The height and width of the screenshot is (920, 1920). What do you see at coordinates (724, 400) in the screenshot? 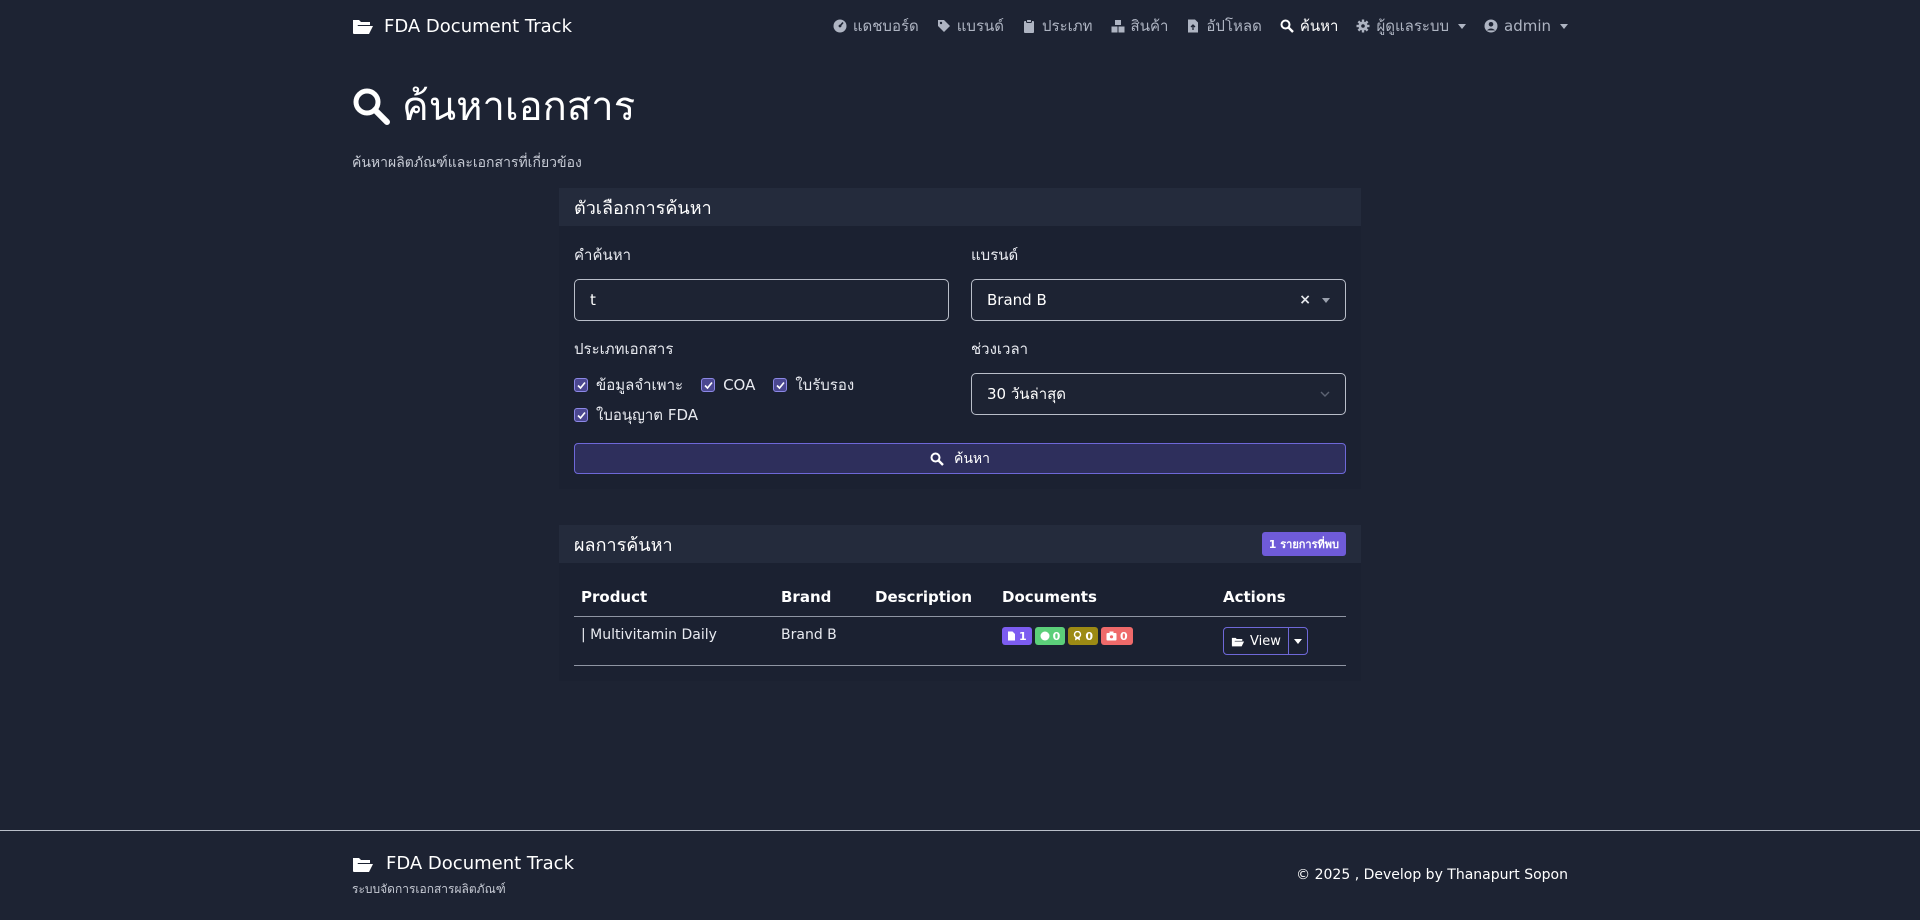
I see `doctype-checkboxes: ข้อมูลจำเพาะ COA ใบรับรอง ใบอนุญาต FDA` at bounding box center [724, 400].